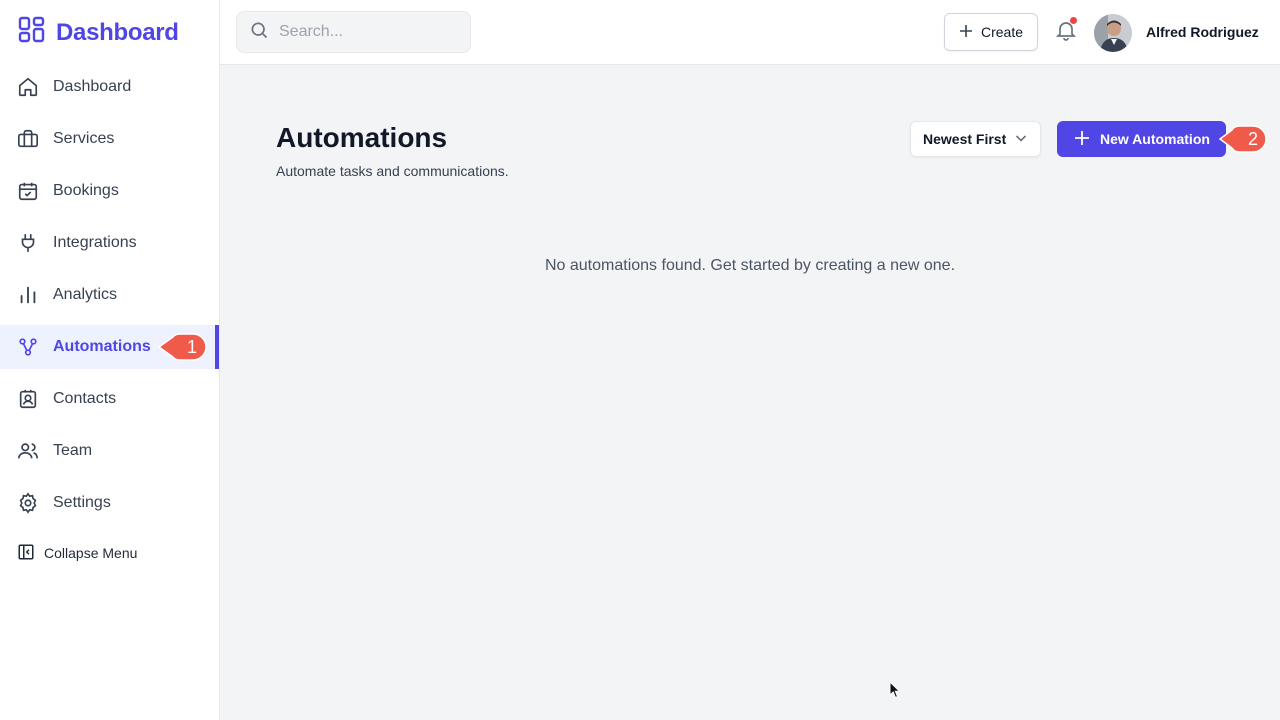 Image resolution: width=1280 pixels, height=720 pixels. I want to click on sidebar-item-integrations: Integrations, so click(109, 243).